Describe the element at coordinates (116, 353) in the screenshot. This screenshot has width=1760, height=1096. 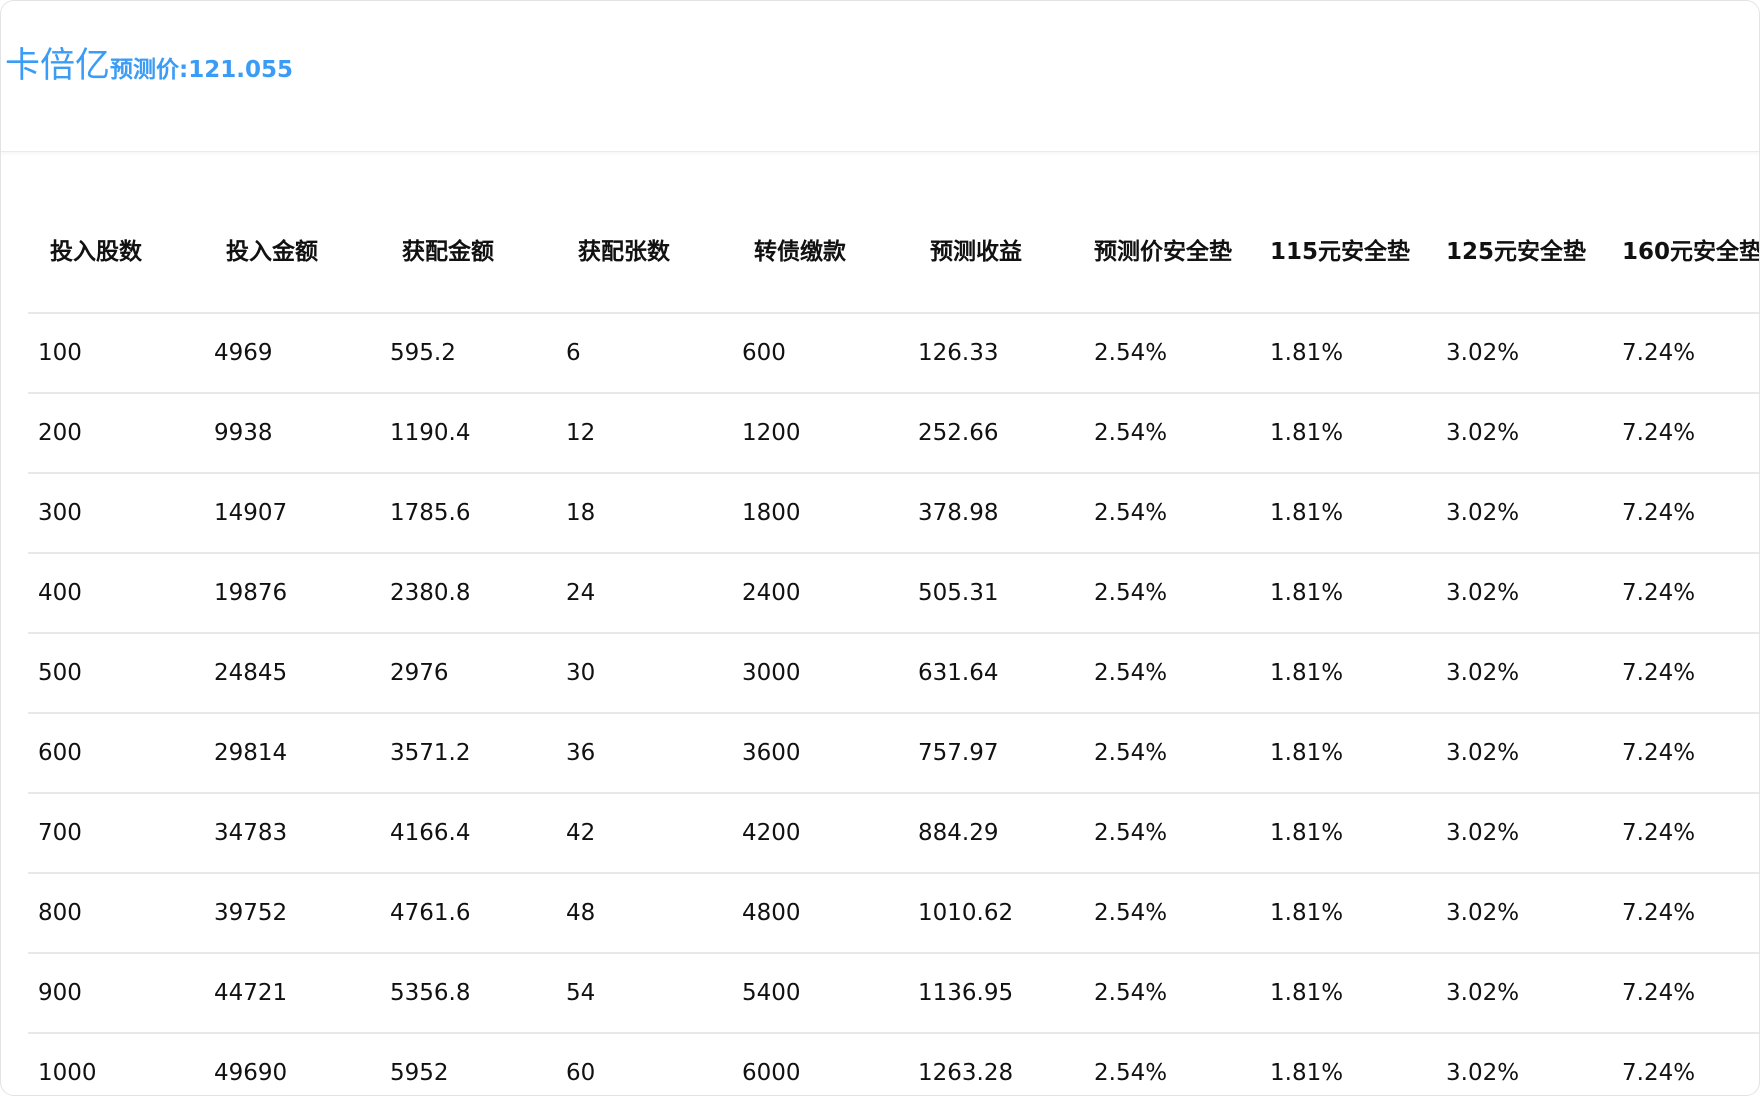
I see `cell-shares: 100` at that location.